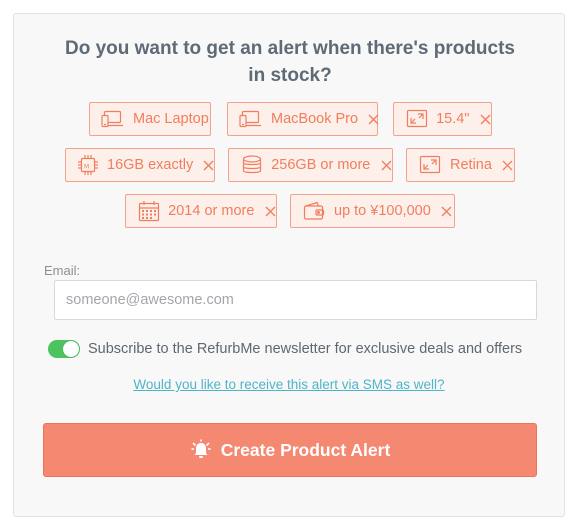 This screenshot has width=580, height=530. I want to click on memory-chip-icon: M, so click(88, 165).